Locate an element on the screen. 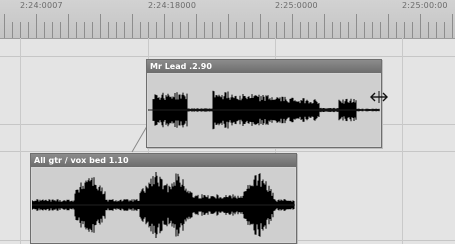  trim-handle is located at coordinates (379, 95).